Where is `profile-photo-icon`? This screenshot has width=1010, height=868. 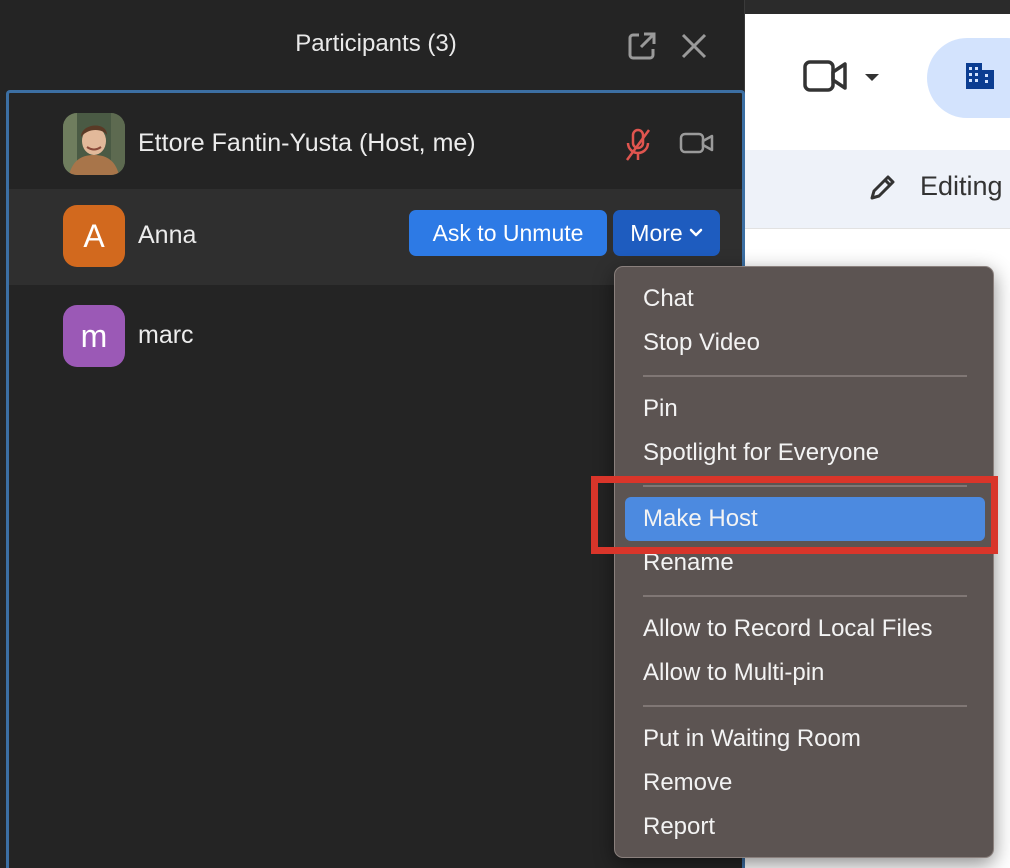 profile-photo-icon is located at coordinates (94, 144).